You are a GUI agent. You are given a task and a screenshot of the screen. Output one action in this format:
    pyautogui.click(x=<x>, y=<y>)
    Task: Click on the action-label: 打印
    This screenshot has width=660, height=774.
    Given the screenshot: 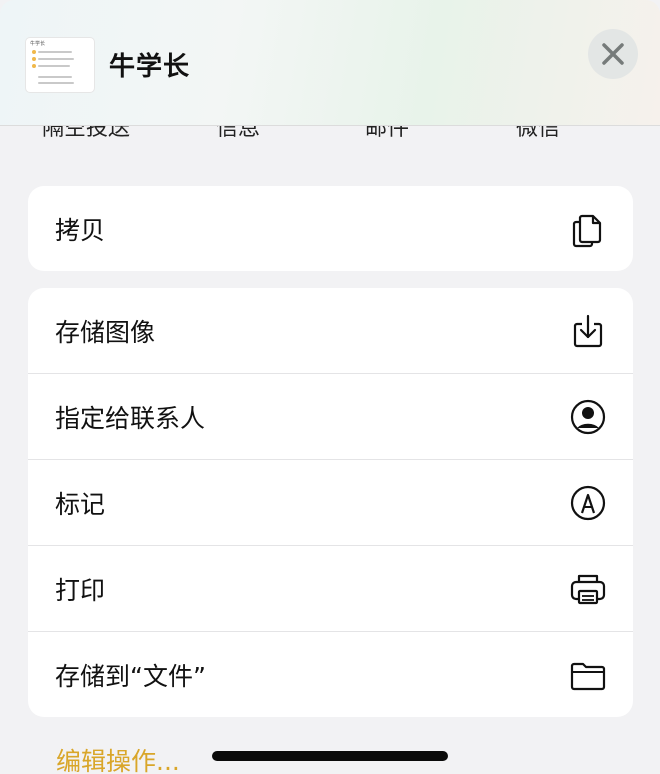 What is the action you would take?
    pyautogui.click(x=80, y=590)
    